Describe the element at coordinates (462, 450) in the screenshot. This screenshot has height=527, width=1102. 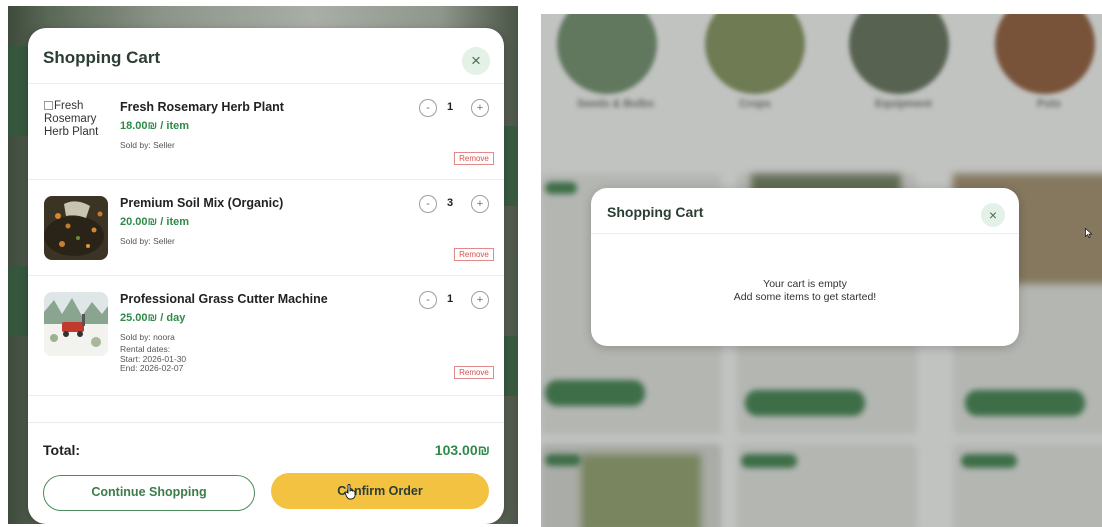
I see `total-value: 103.00₪` at that location.